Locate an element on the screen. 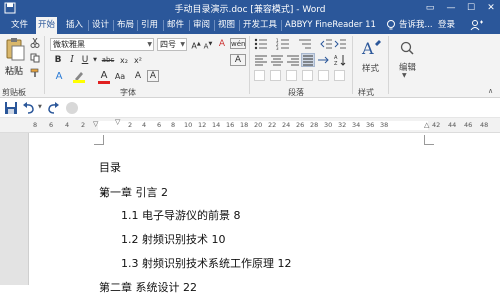 Image resolution: width=500 pixels, height=295 pixels. ruler-number: 16 is located at coordinates (230, 125).